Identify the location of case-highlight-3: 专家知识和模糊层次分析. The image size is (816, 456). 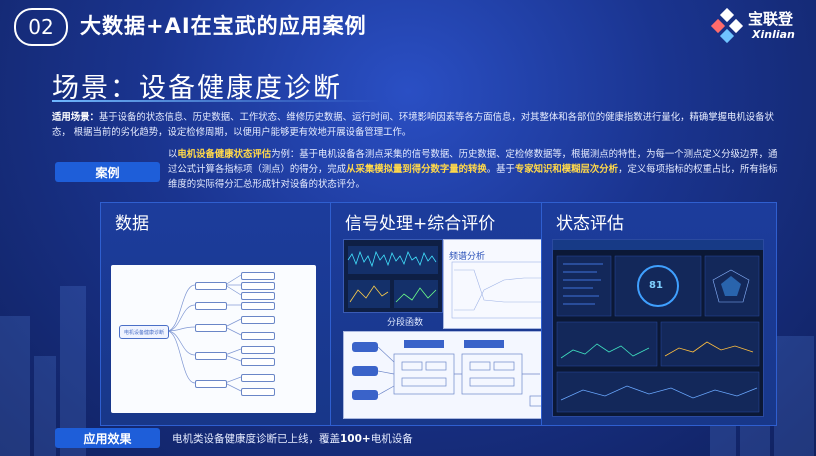
(566, 169).